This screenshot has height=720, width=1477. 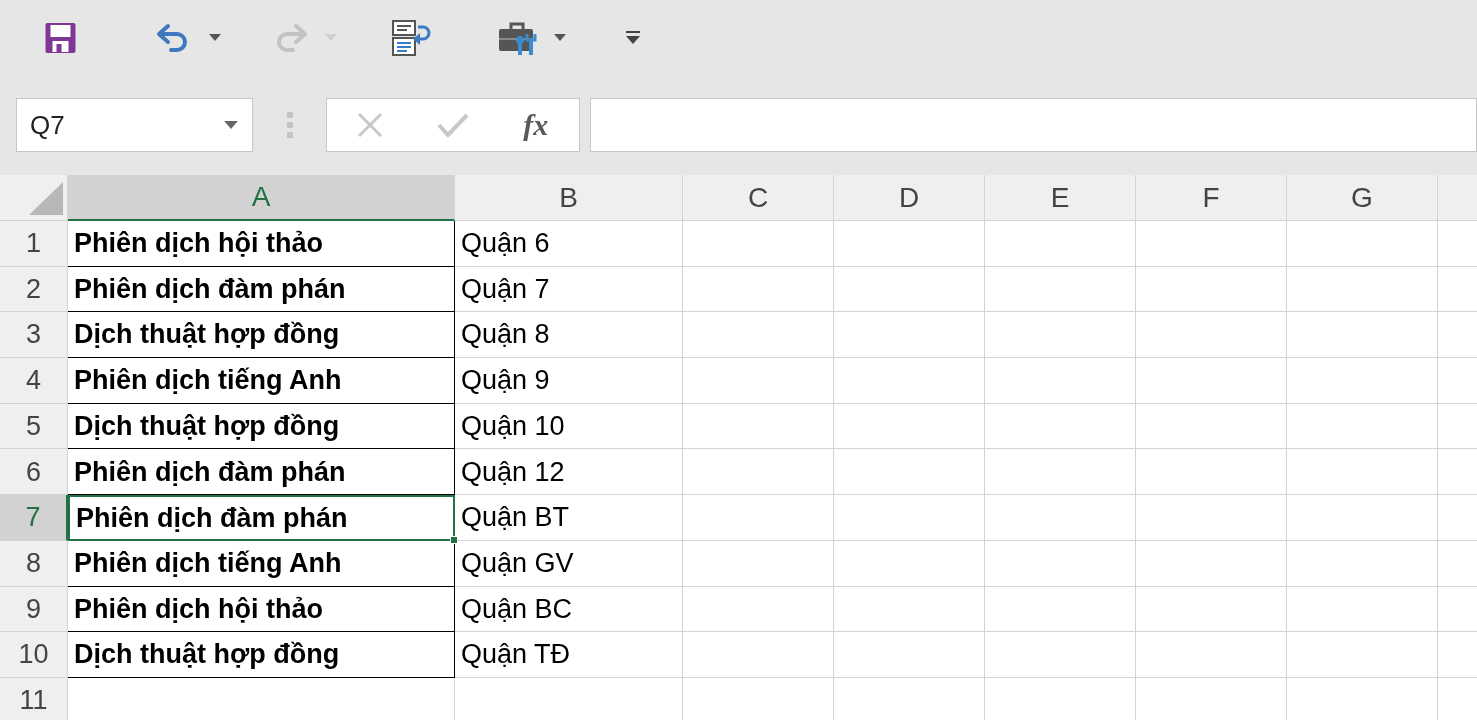 What do you see at coordinates (536, 125) in the screenshot?
I see `insert-function-button: fx` at bounding box center [536, 125].